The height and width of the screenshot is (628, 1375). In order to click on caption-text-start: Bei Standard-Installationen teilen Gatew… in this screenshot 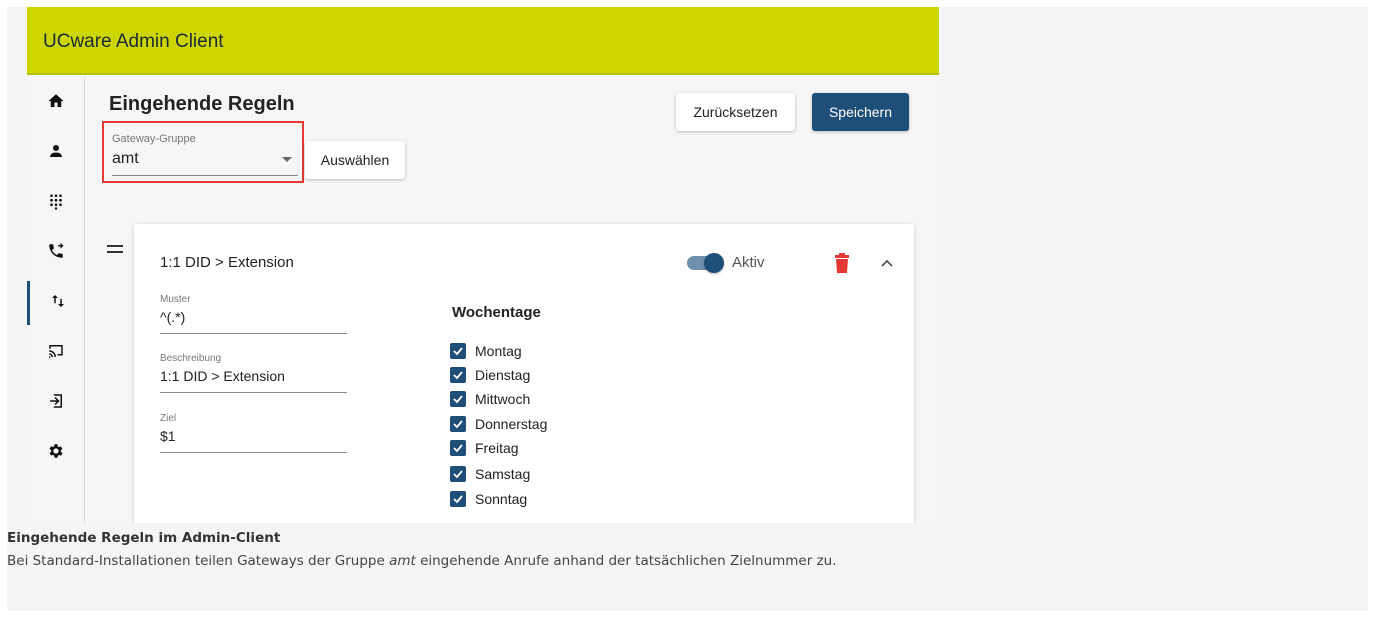, I will do `click(198, 561)`.